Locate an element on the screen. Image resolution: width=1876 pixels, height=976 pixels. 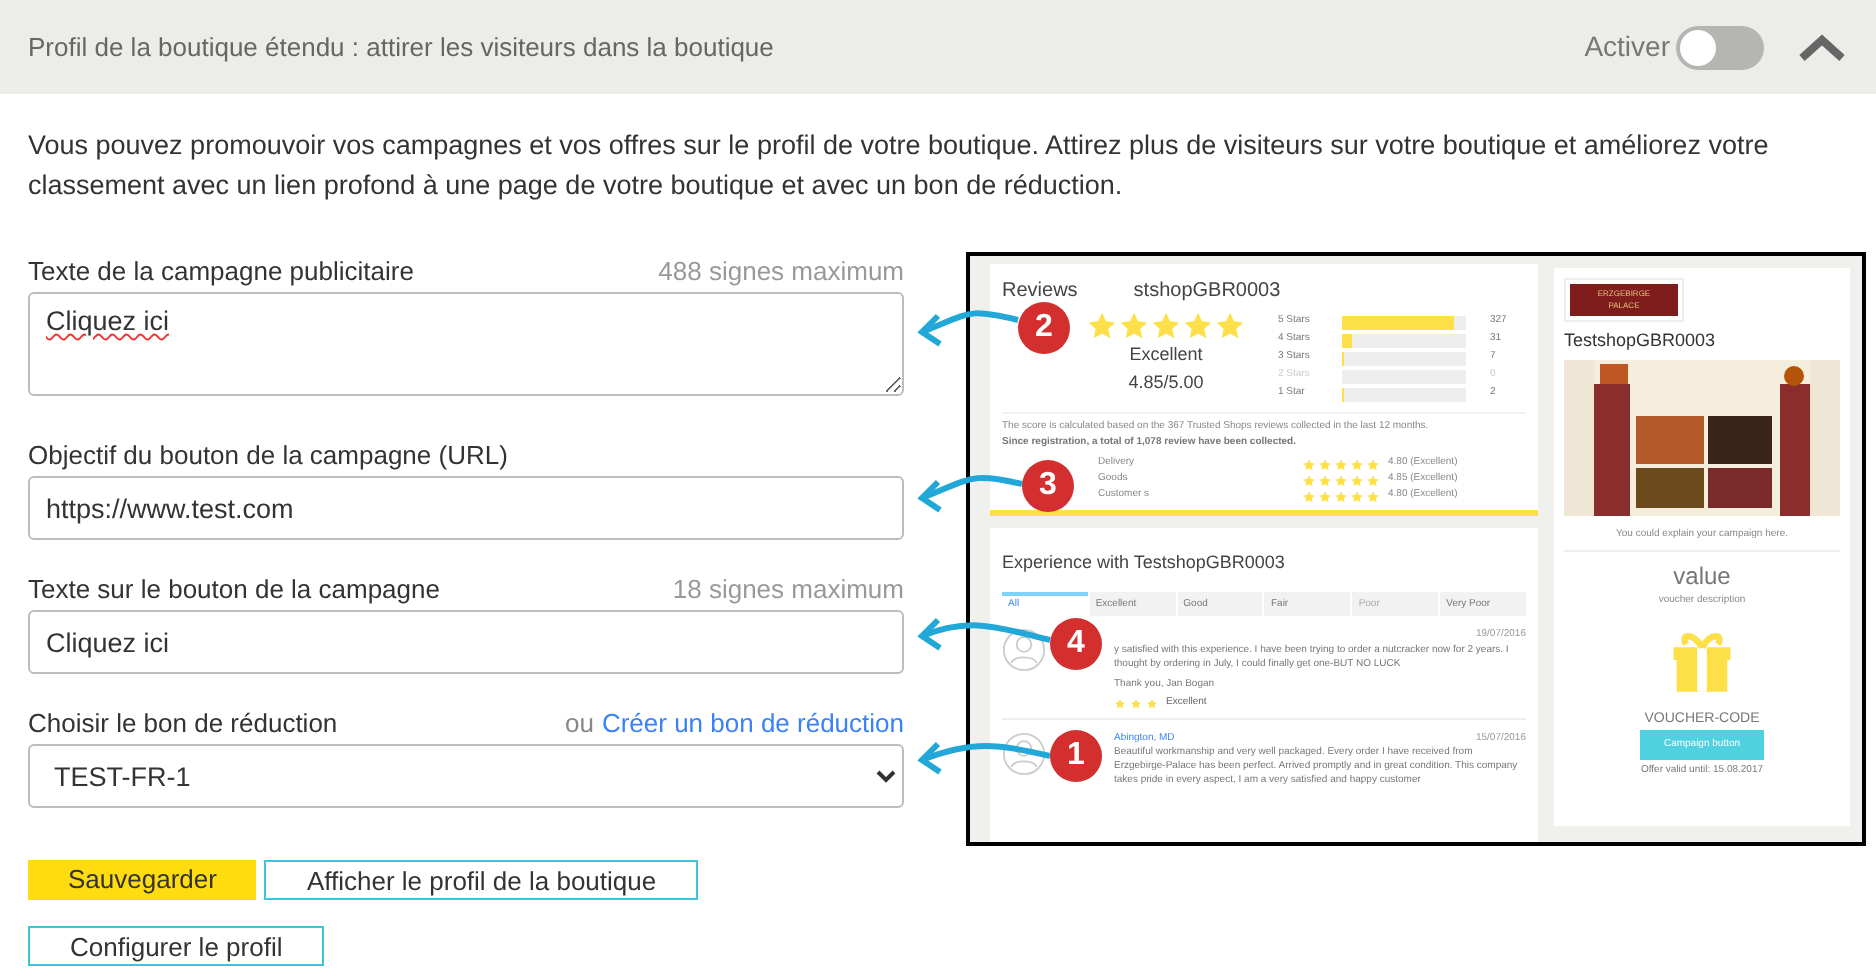
input-field: https://www.test.com is located at coordinates (466, 508).